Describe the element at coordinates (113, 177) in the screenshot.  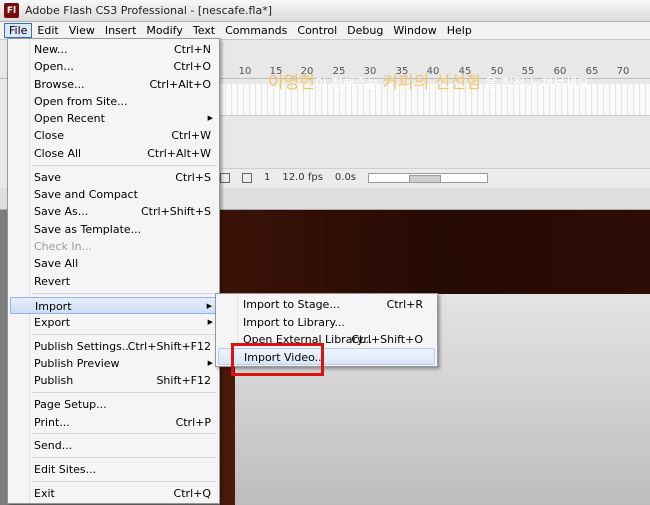
I see `menu-item-save: Save Ctrl+S` at that location.